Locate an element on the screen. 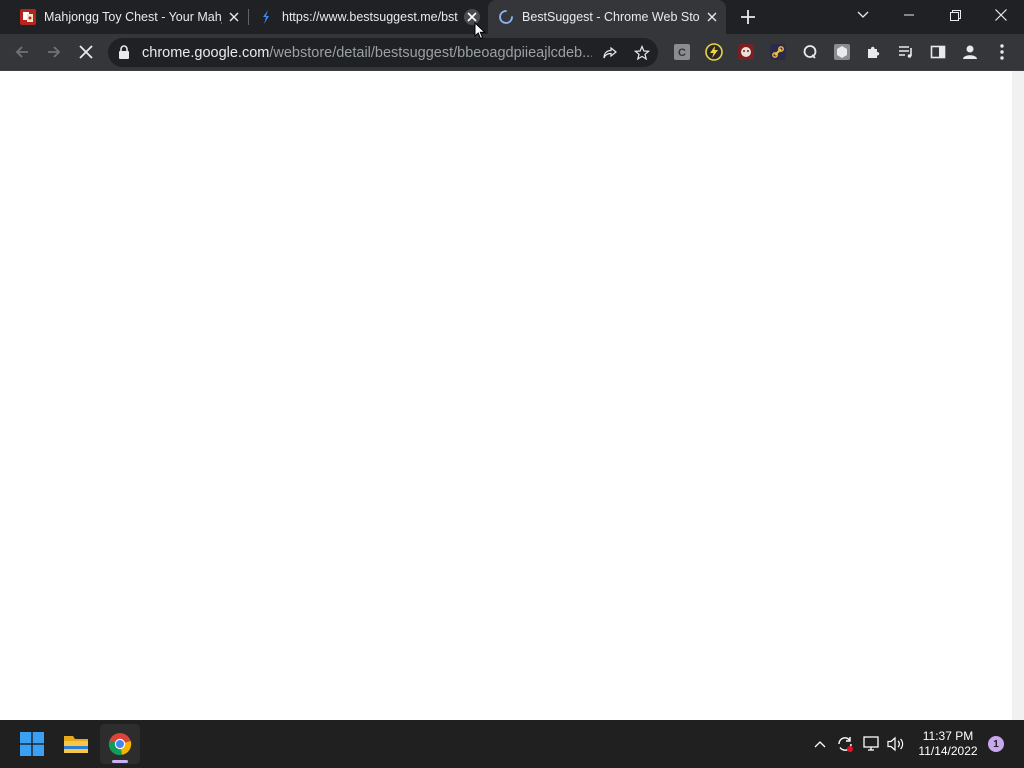 This screenshot has width=1024, height=768. start-button is located at coordinates (32, 744).